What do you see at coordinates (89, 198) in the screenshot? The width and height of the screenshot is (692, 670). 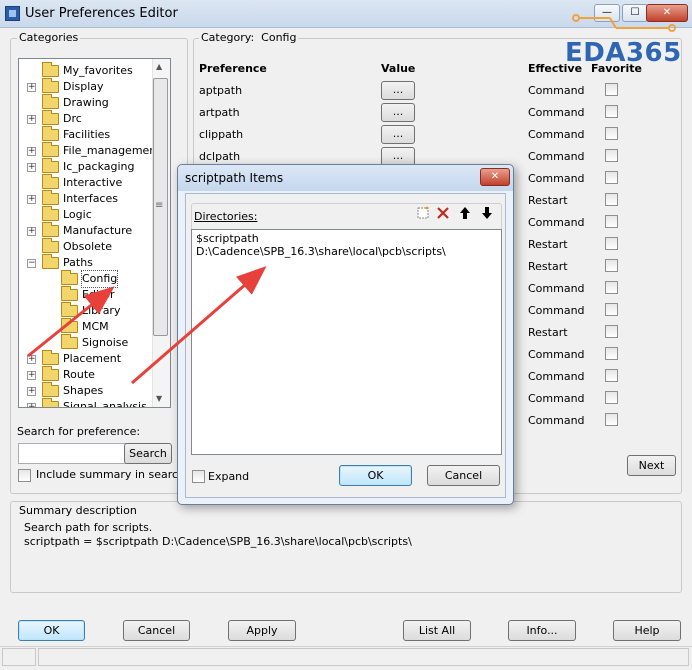 I see `tree-item: + Interfaces` at bounding box center [89, 198].